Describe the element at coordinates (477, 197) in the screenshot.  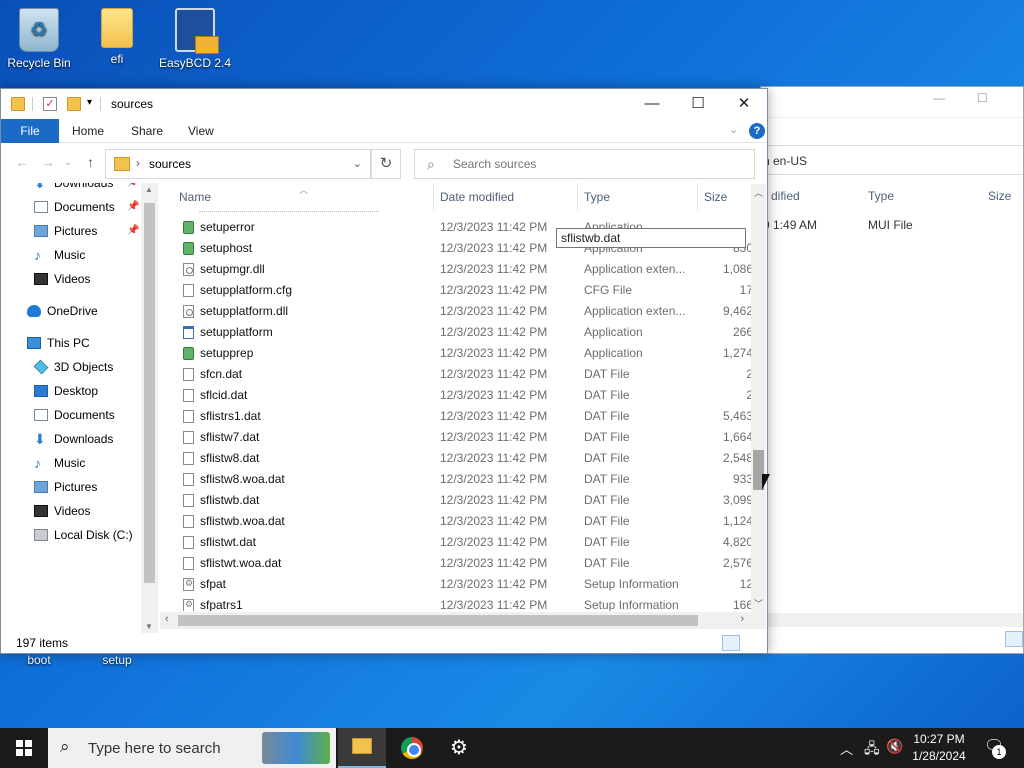
I see `column-header-date: Date modified` at that location.